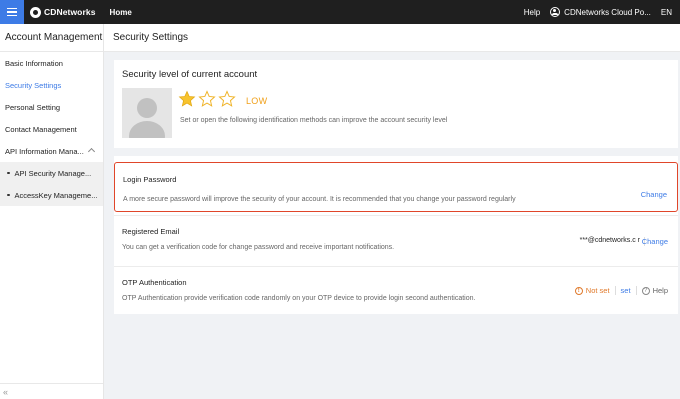 The height and width of the screenshot is (399, 680). I want to click on brand-logo: CDNetworks, so click(63, 12).